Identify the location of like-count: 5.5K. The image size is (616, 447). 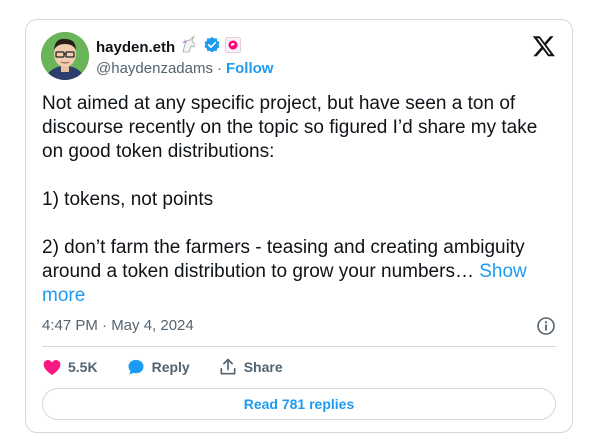
(83, 367).